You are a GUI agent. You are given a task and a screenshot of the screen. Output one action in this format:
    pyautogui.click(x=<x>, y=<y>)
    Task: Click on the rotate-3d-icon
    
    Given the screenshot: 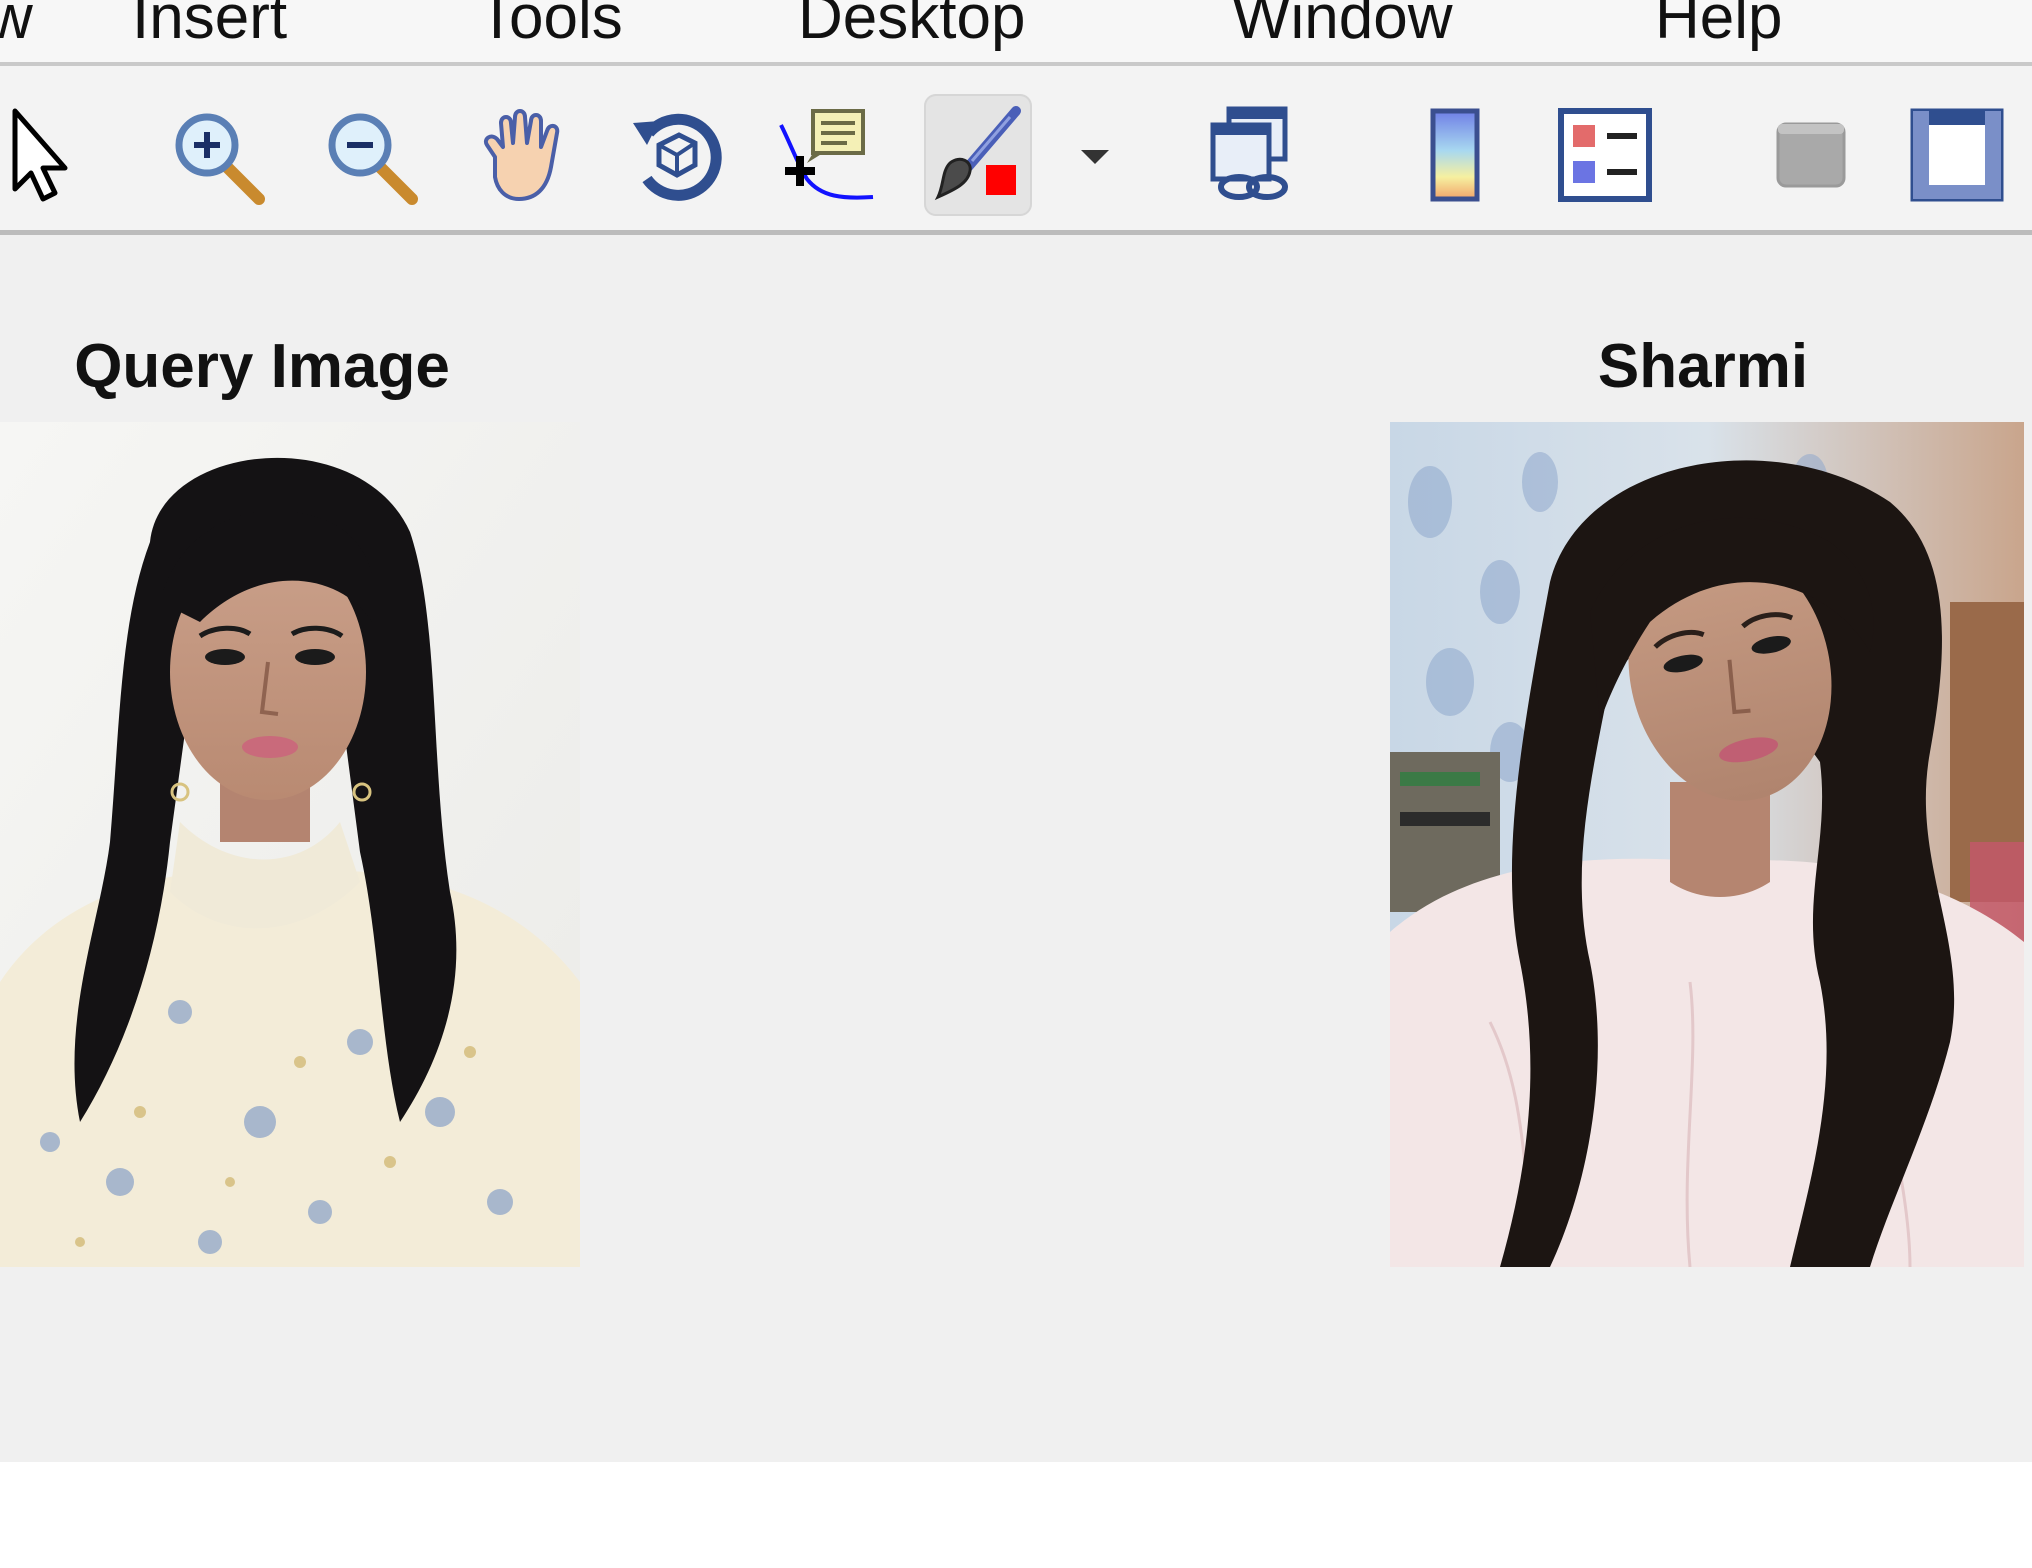 What is the action you would take?
    pyautogui.click(x=675, y=155)
    